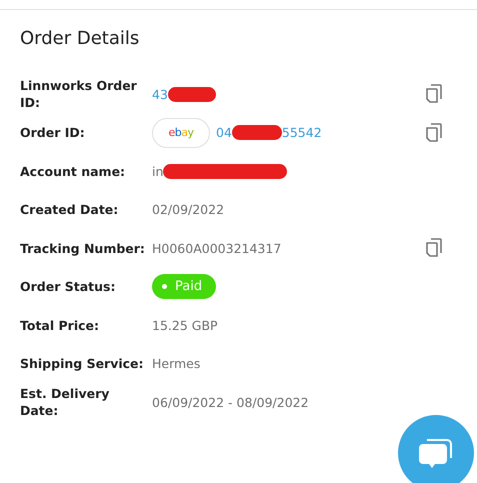  I want to click on field-value: in, so click(158, 171).